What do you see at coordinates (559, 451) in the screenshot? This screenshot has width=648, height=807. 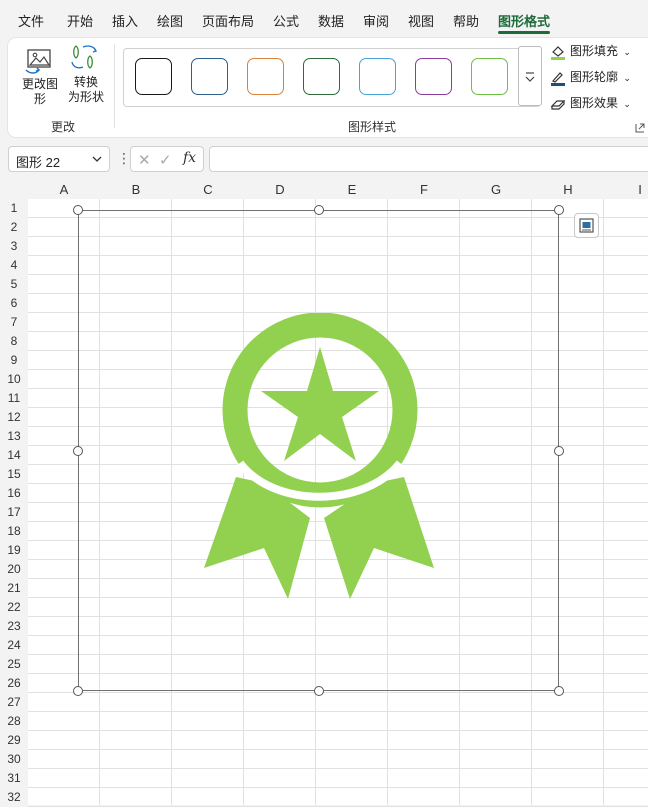 I see `resize-handle-right` at bounding box center [559, 451].